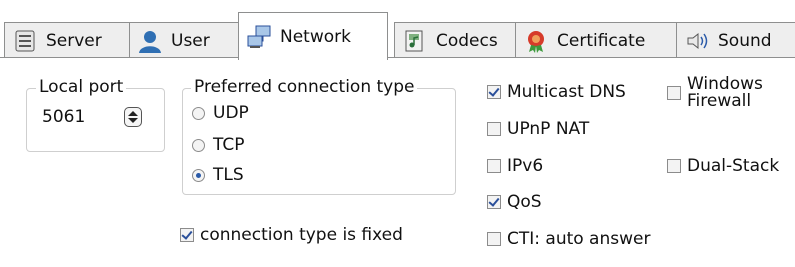 Image resolution: width=795 pixels, height=267 pixels. Describe the element at coordinates (467, 40) in the screenshot. I see `tab-label: Codecs` at that location.